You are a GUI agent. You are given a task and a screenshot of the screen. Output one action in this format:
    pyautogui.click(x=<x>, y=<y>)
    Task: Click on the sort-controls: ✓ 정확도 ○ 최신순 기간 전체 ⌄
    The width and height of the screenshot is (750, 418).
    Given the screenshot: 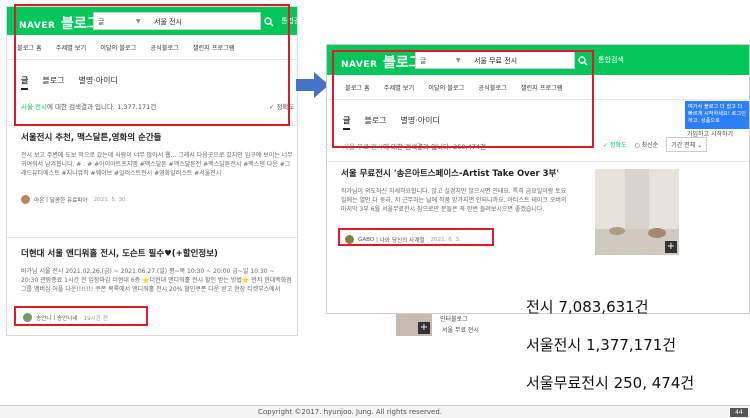 What is the action you would take?
    pyautogui.click(x=659, y=144)
    